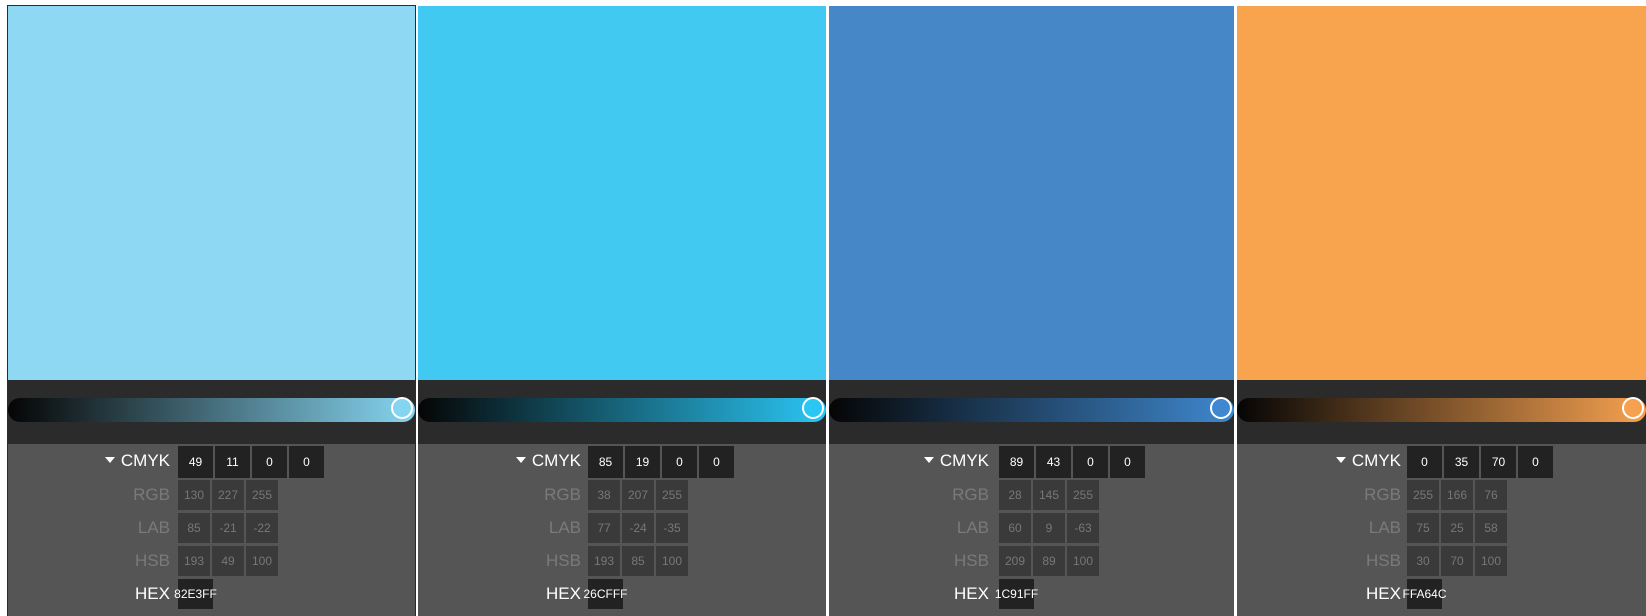 This screenshot has width=1646, height=616. I want to click on hex-field: 26CFFF, so click(606, 594).